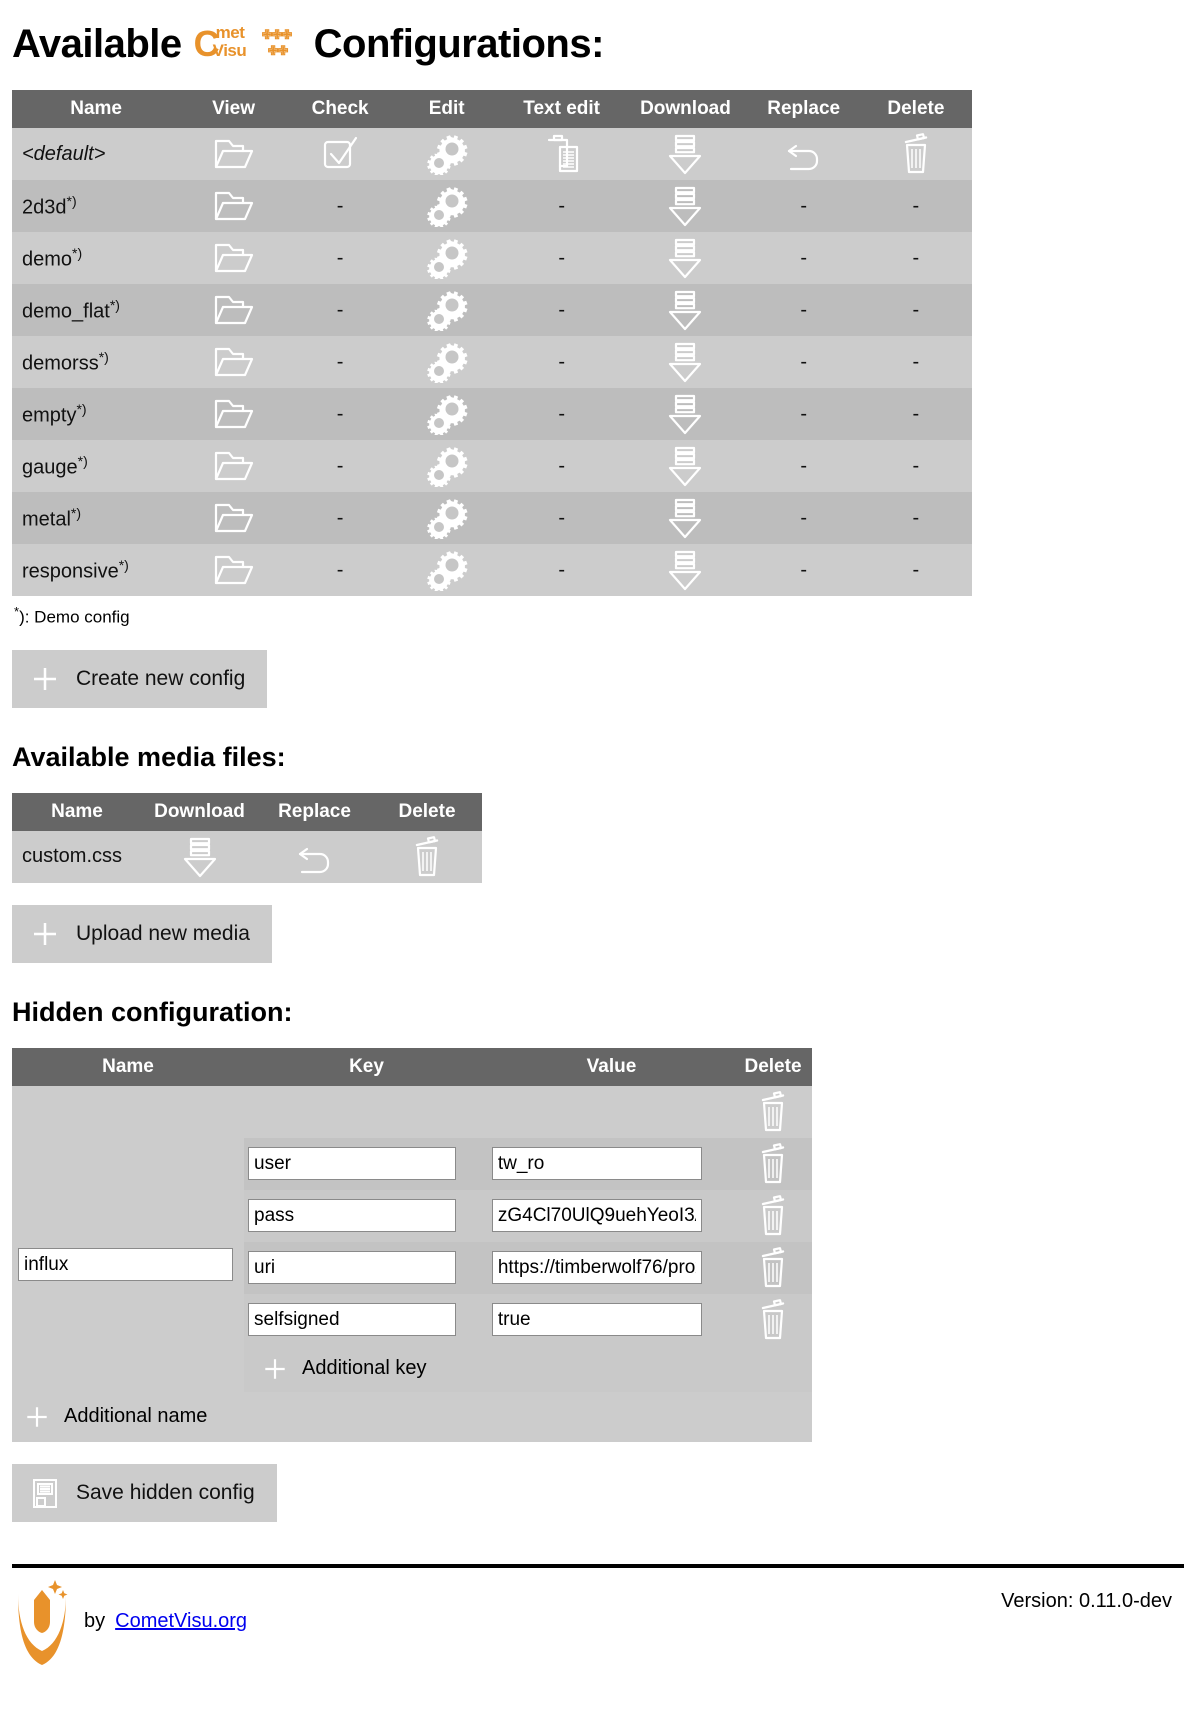 The height and width of the screenshot is (1714, 1196). Describe the element at coordinates (144, 1492) in the screenshot. I see `save-hidden-config-button: Save hidden config` at that location.